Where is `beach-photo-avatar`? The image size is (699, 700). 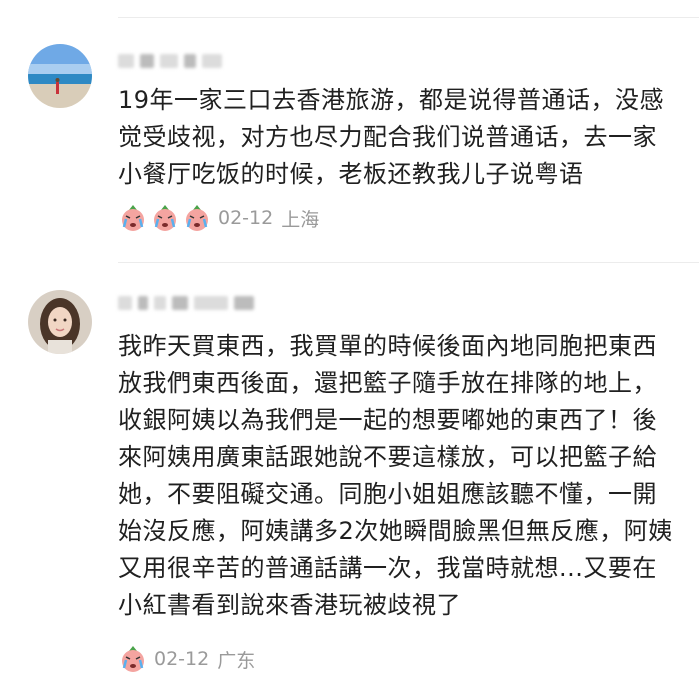
beach-photo-avatar is located at coordinates (60, 76).